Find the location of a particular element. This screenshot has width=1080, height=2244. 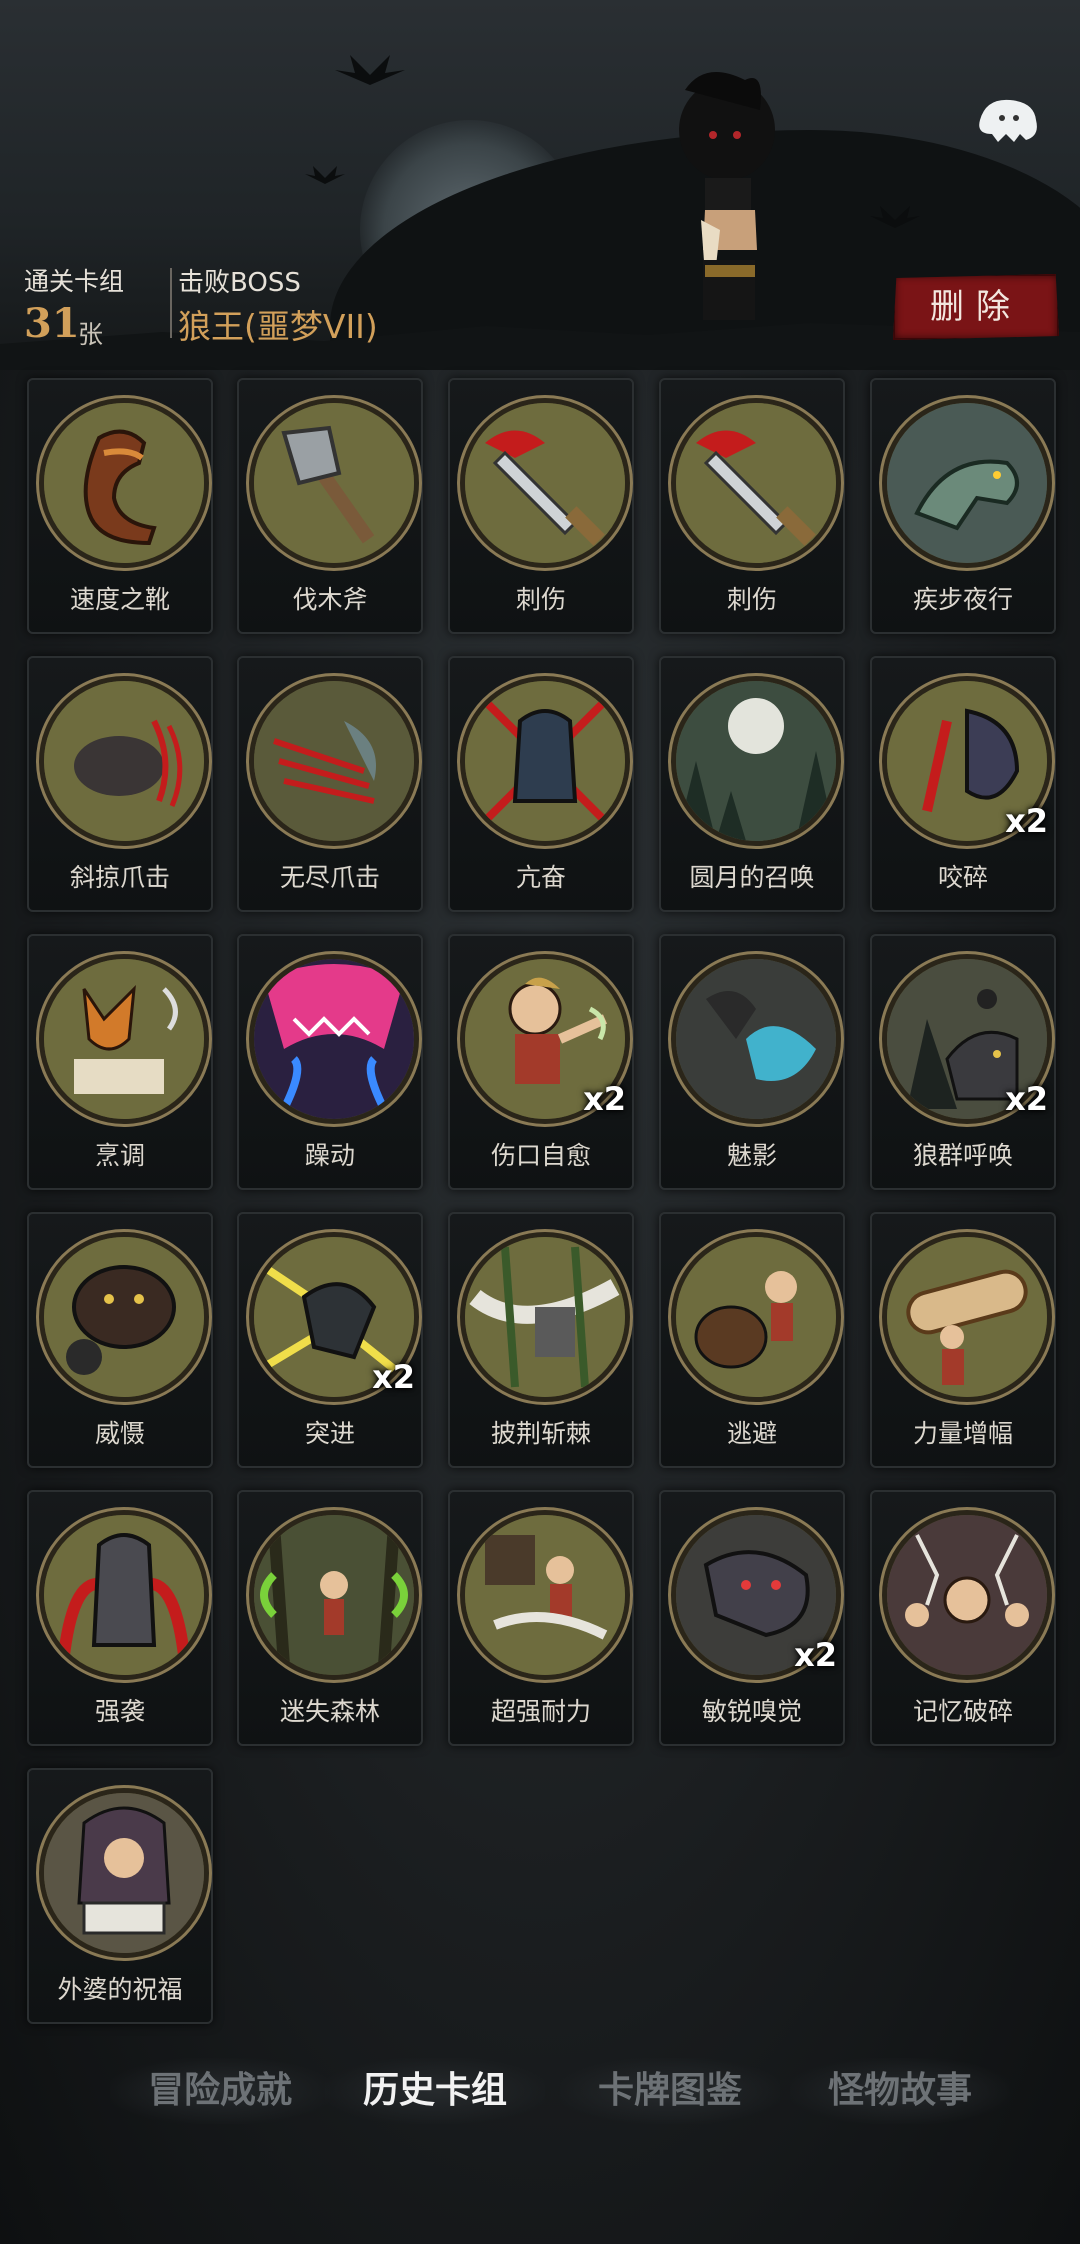

card-name: 迷失森林 is located at coordinates (329, 1711).